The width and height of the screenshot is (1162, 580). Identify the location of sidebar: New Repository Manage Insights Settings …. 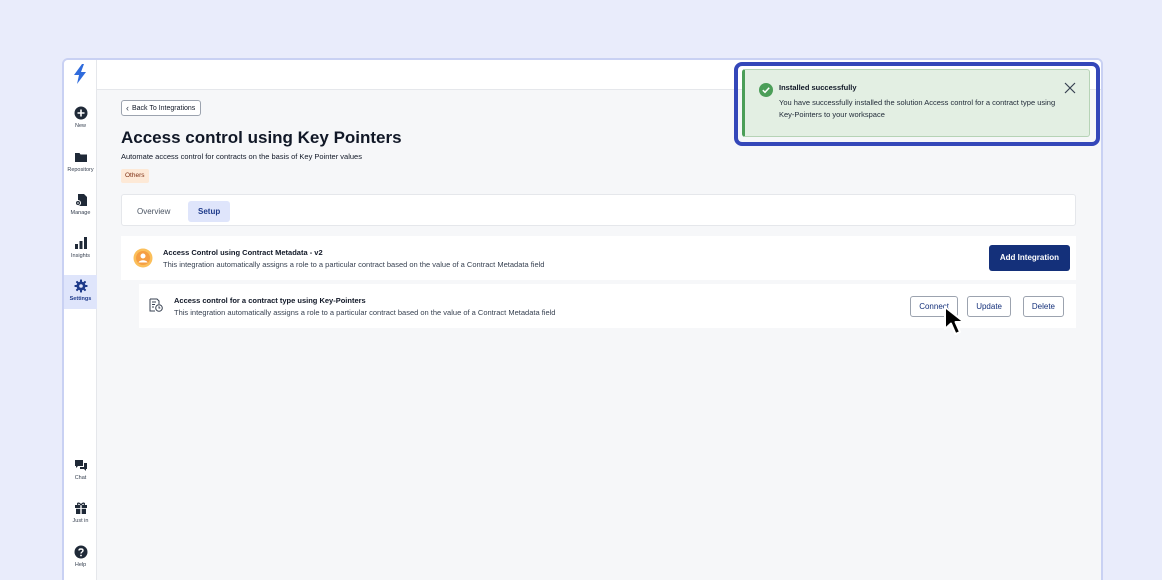
(80, 320).